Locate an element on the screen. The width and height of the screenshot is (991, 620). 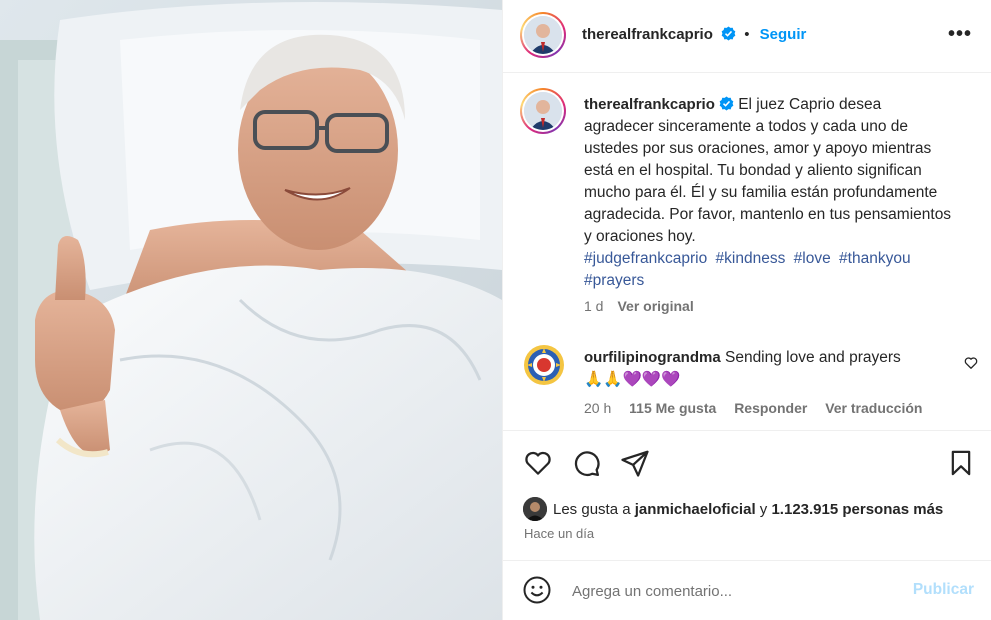
likes-connector: y is located at coordinates (763, 509).